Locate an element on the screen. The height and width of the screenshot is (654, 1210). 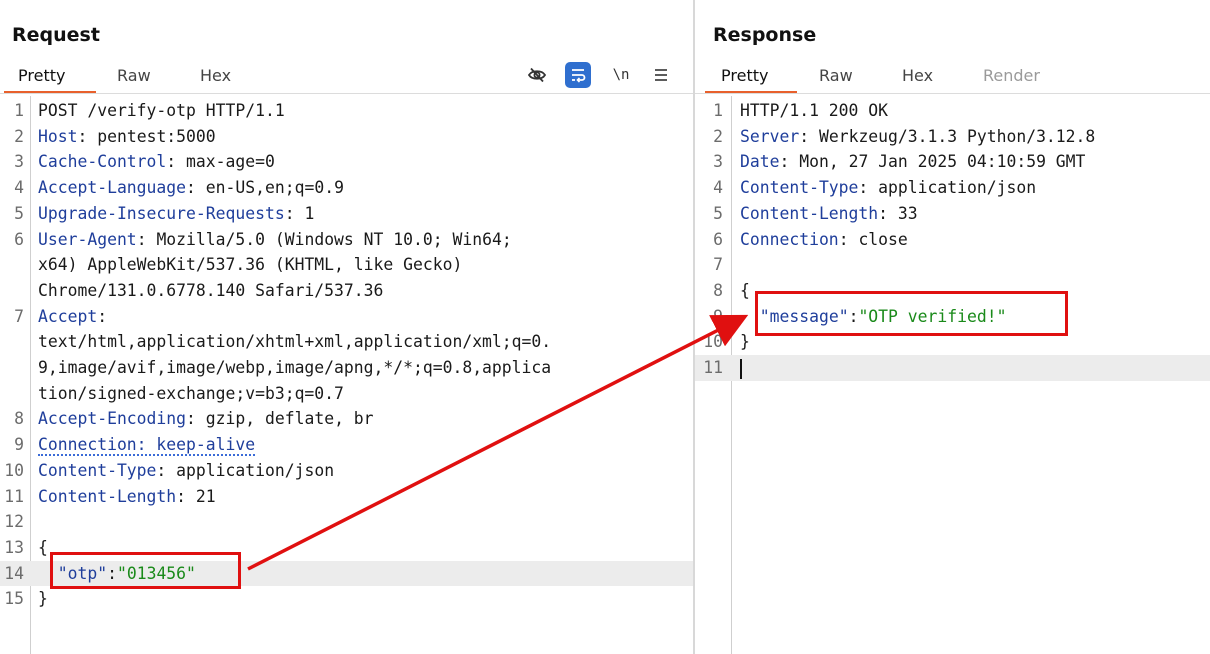
hamburger-menu-icon is located at coordinates (661, 75).